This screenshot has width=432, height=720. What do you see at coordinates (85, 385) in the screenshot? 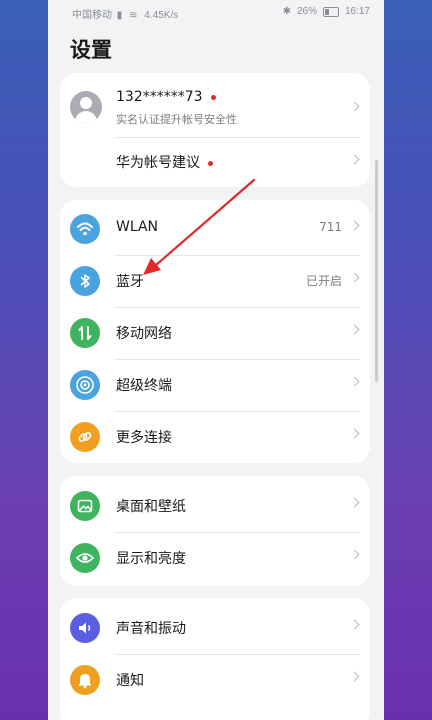
I see `super-device-icon` at bounding box center [85, 385].